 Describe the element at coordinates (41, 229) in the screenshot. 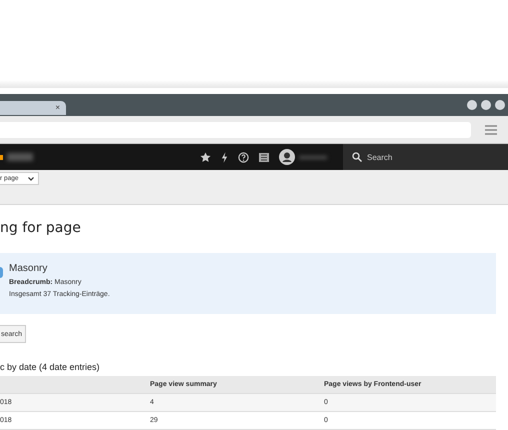

I see `page-heading: ng for page` at that location.